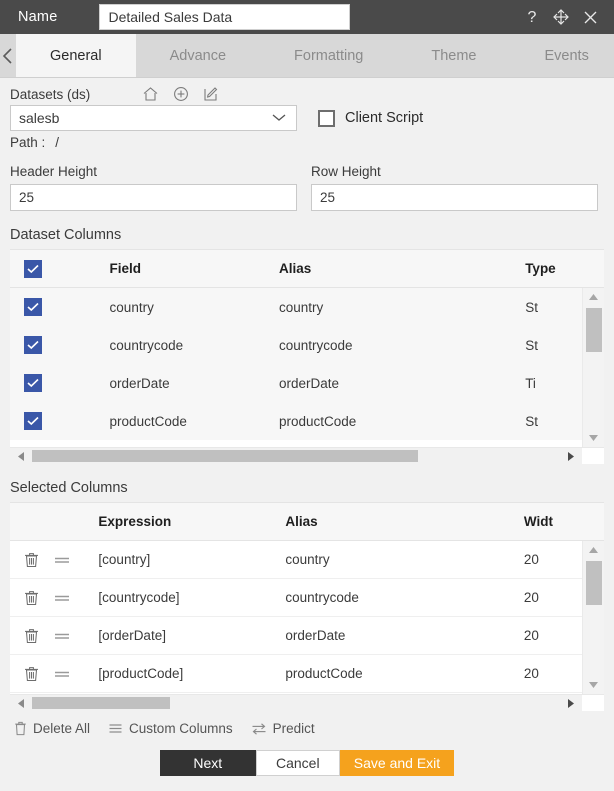 The image size is (614, 791). What do you see at coordinates (328, 55) in the screenshot?
I see `tab-formatting: Formatting` at bounding box center [328, 55].